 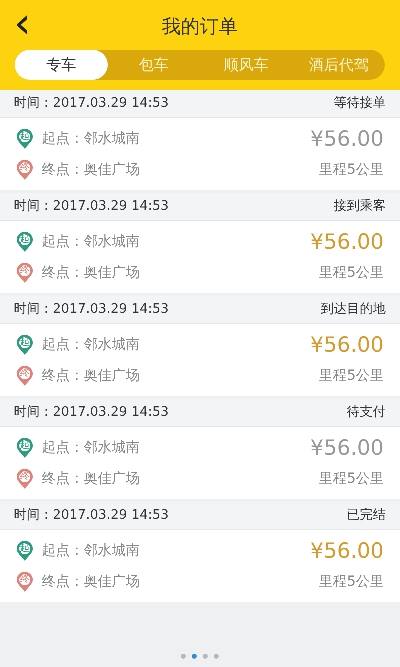 I want to click on tab: 专车, so click(x=61, y=65).